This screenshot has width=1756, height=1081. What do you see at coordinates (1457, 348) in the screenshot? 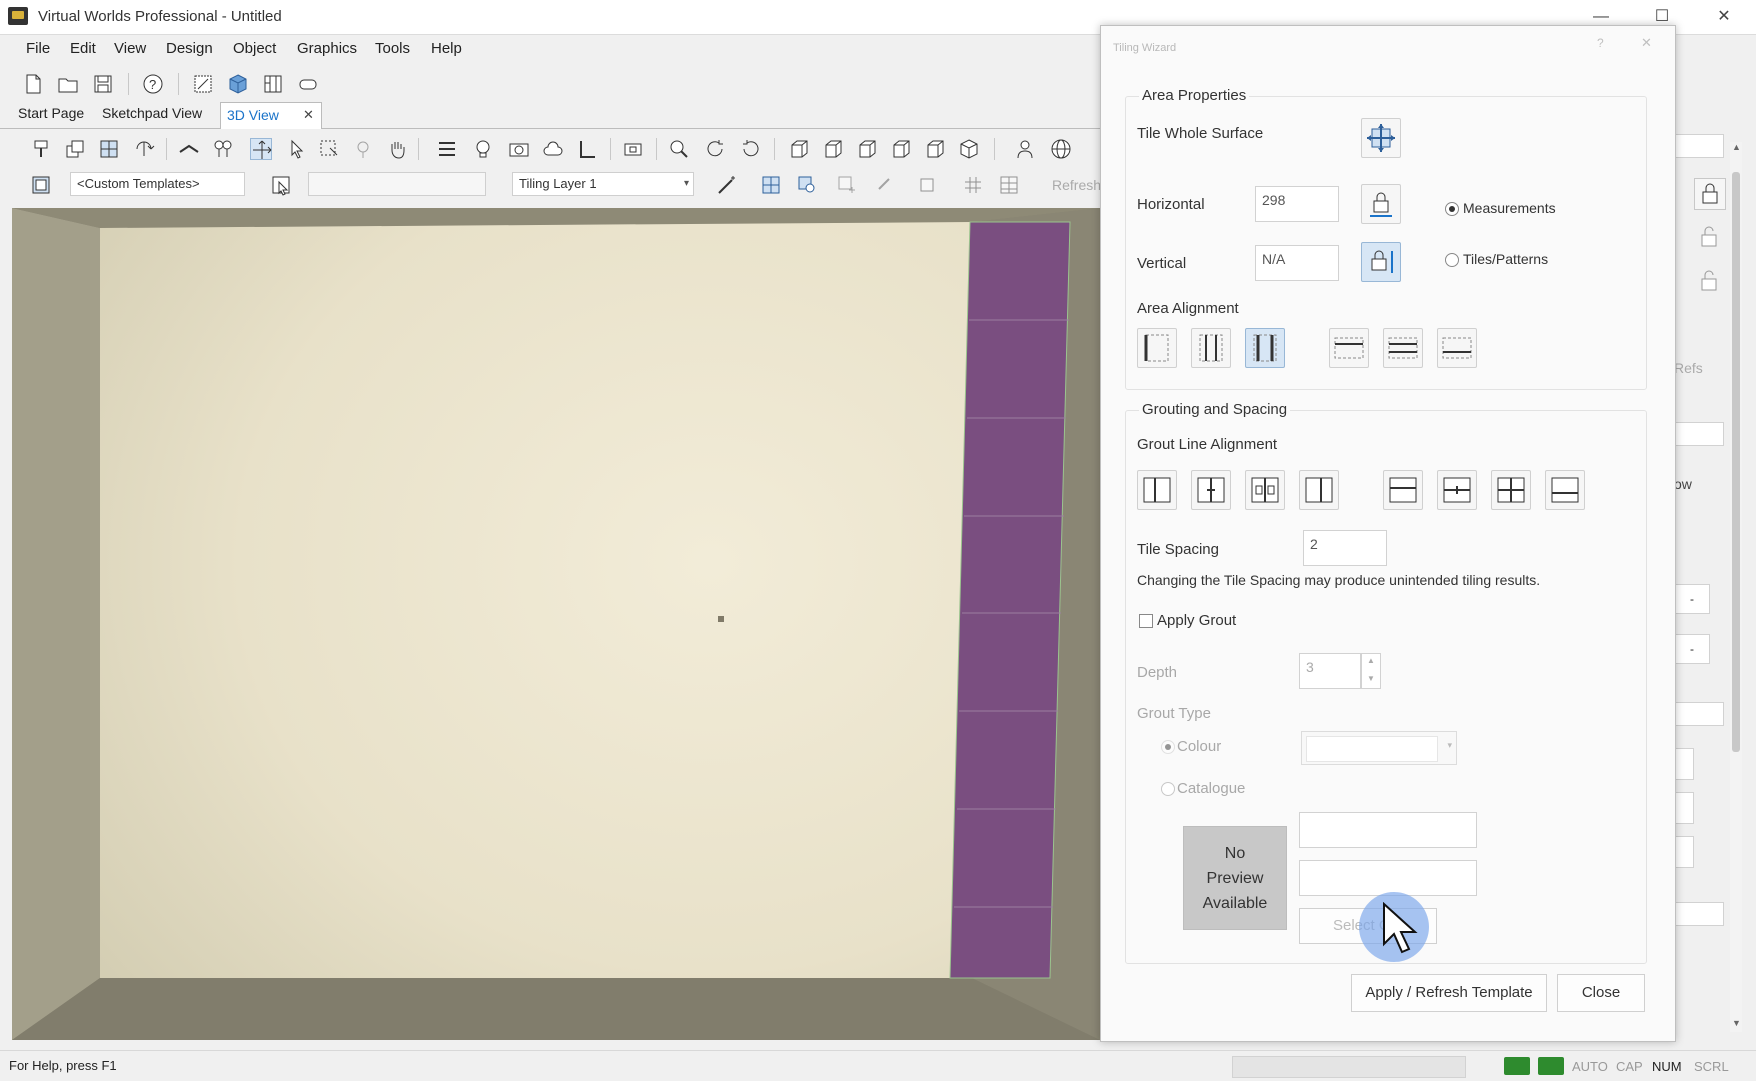
I see `align-bottom-button` at bounding box center [1457, 348].